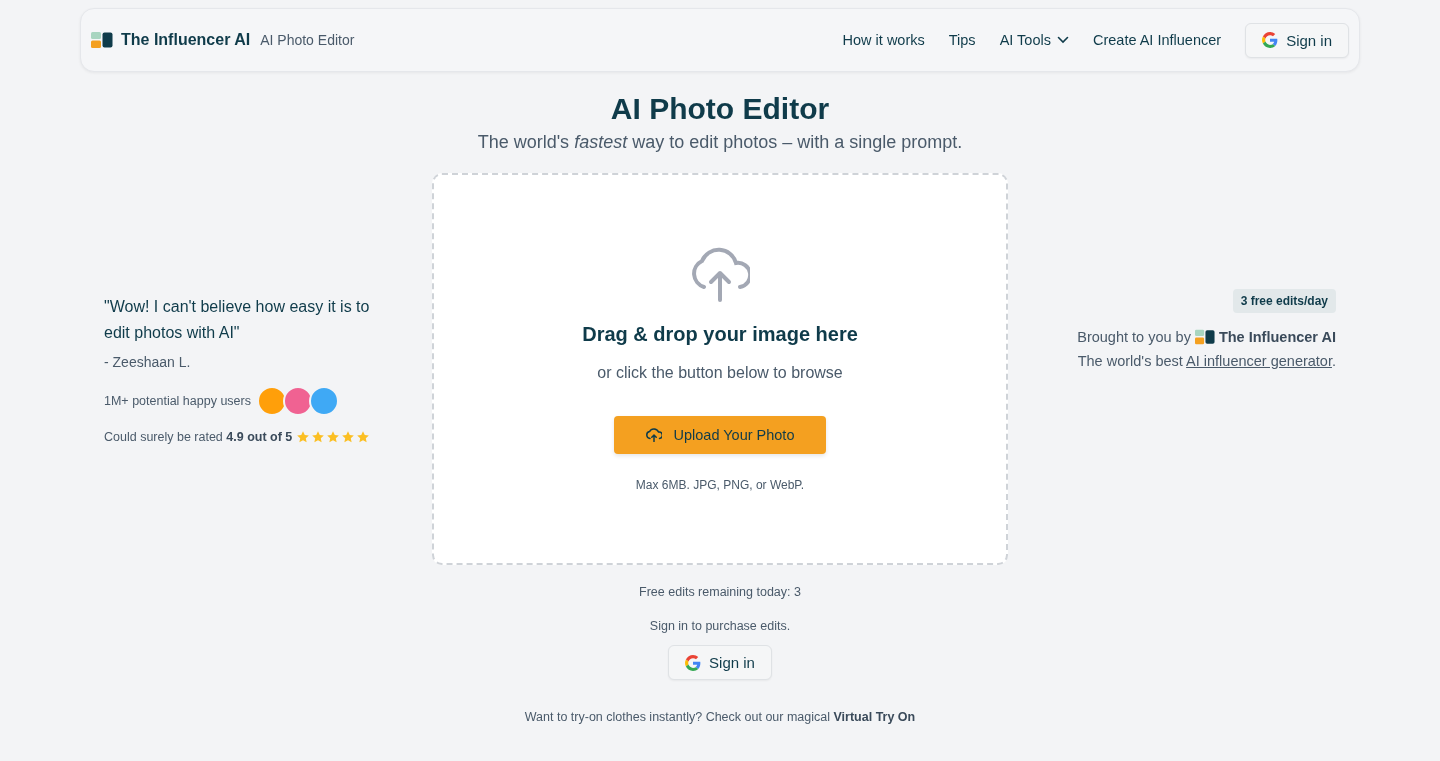 Image resolution: width=1440 pixels, height=761 pixels. Describe the element at coordinates (720, 142) in the screenshot. I see `page-subtitle: The world's fastest way to edit photos – with a single prompt.` at that location.